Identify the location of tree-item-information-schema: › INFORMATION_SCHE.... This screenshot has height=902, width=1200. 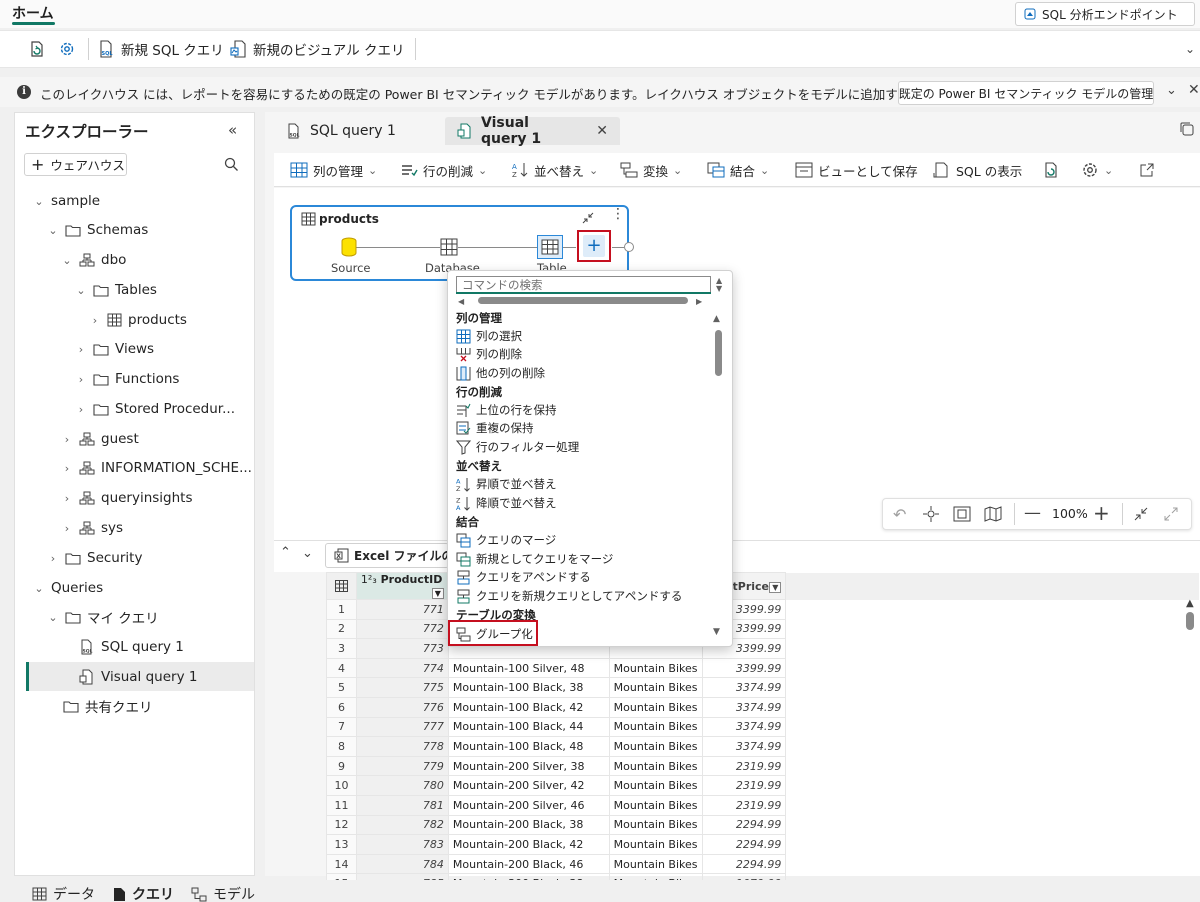
(156, 468).